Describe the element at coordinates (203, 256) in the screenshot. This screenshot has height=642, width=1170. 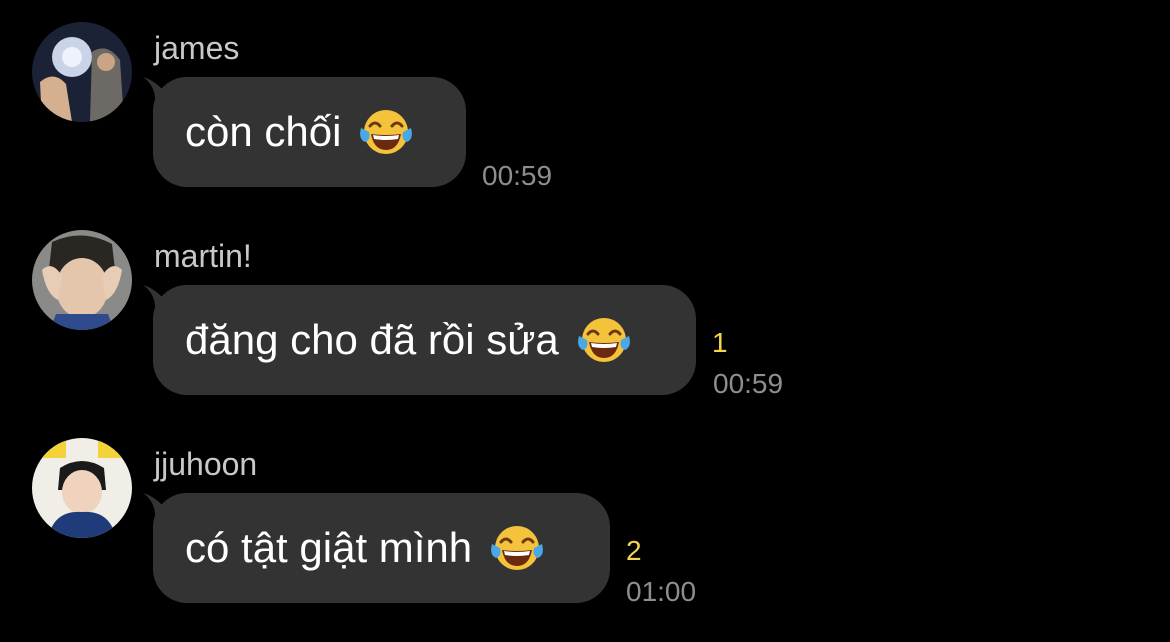
I see `sender-name: martin!` at that location.